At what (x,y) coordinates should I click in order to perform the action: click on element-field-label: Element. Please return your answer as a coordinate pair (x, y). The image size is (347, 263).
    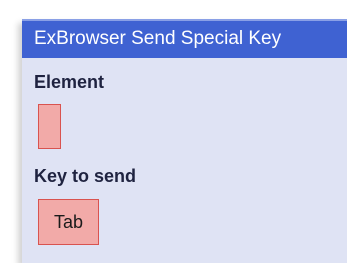
    Looking at the image, I should click on (69, 82).